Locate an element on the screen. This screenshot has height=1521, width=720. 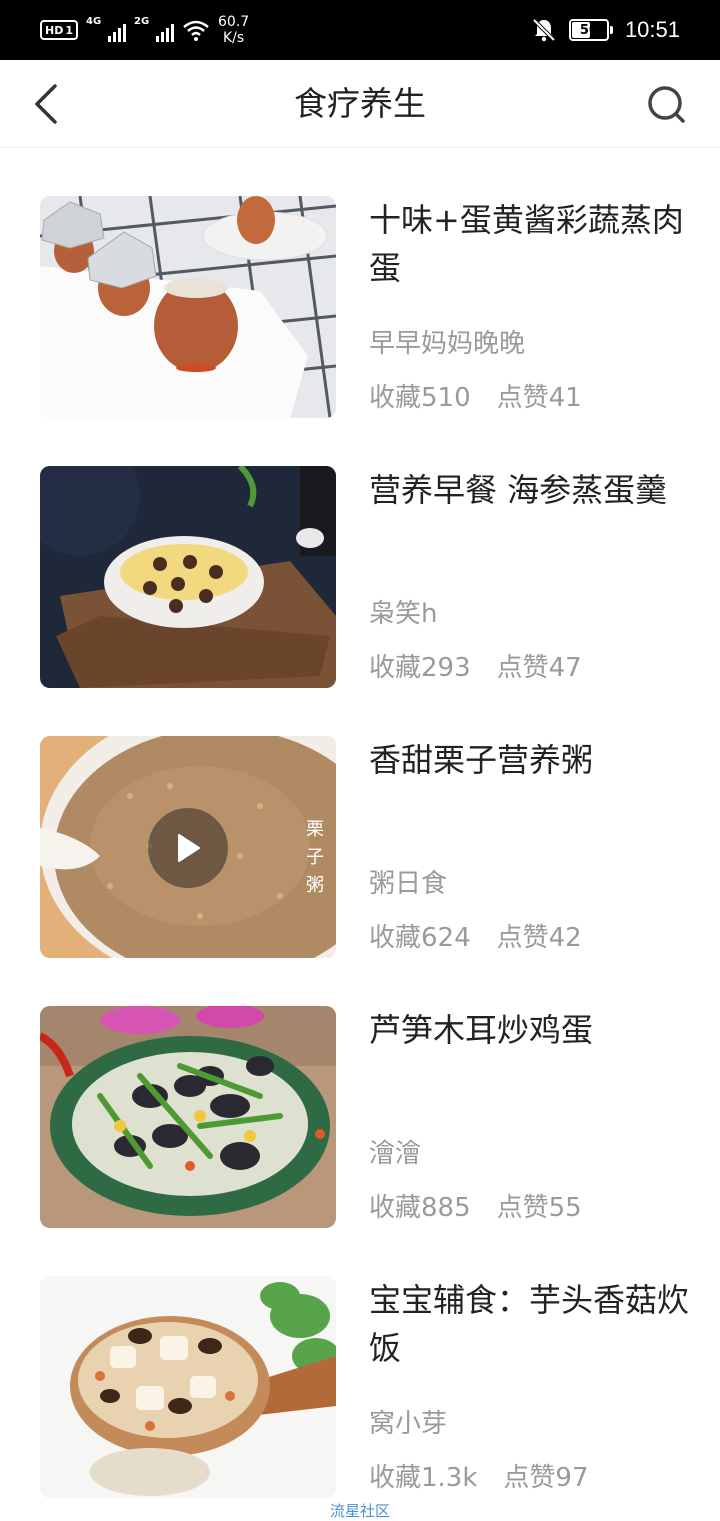
recipe-author: 澮澮 is located at coordinates (529, 1154).